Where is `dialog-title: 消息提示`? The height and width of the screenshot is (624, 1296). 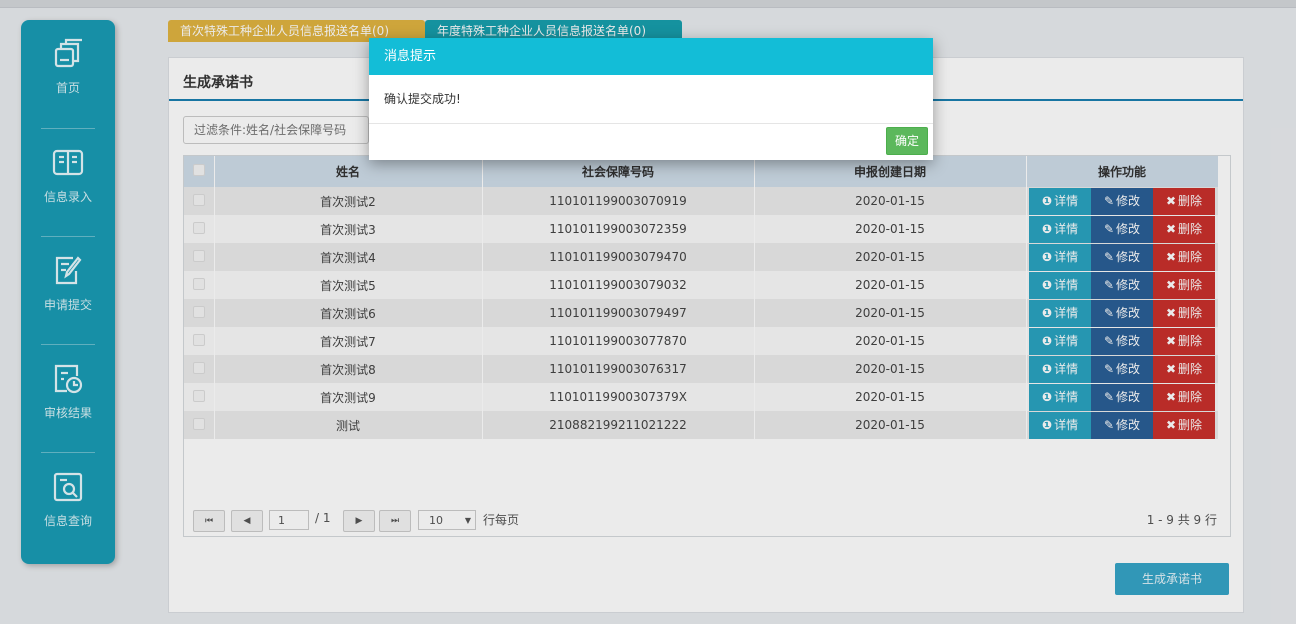
dialog-title: 消息提示 is located at coordinates (651, 56).